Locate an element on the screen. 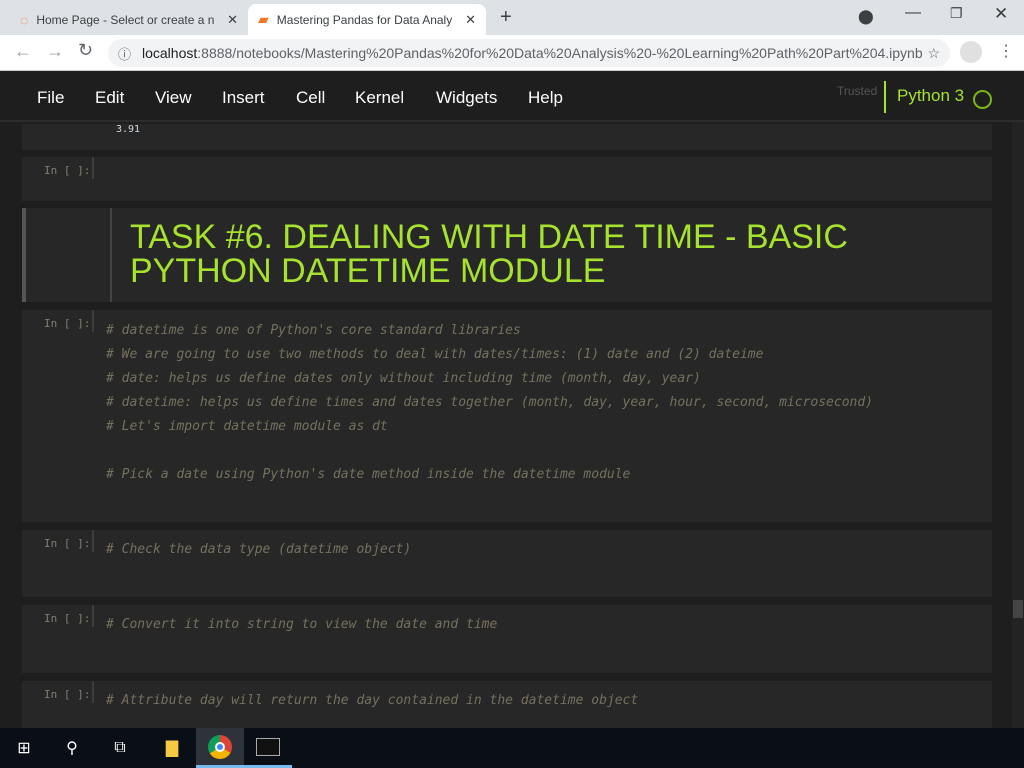 This screenshot has width=1024, height=768. scrollbar-thumb is located at coordinates (1018, 609).